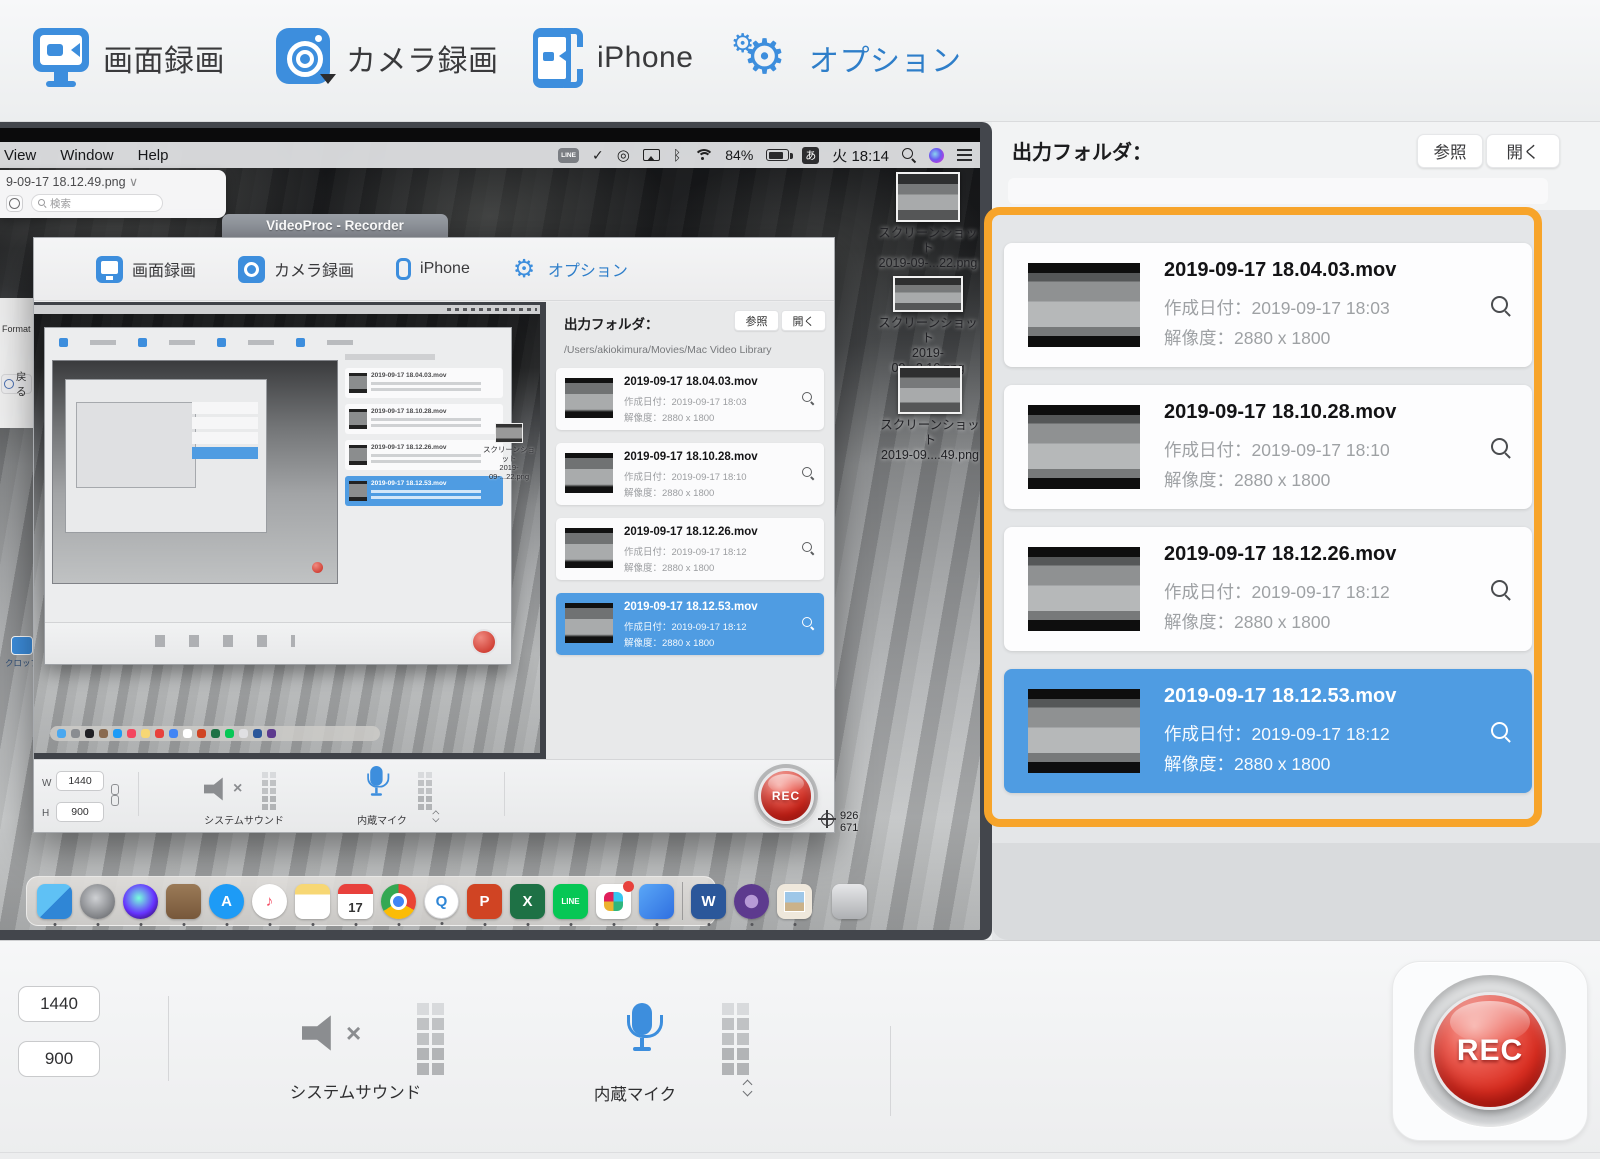 The image size is (1600, 1159). I want to click on mic-label: 内蔵マイク, so click(635, 1095).